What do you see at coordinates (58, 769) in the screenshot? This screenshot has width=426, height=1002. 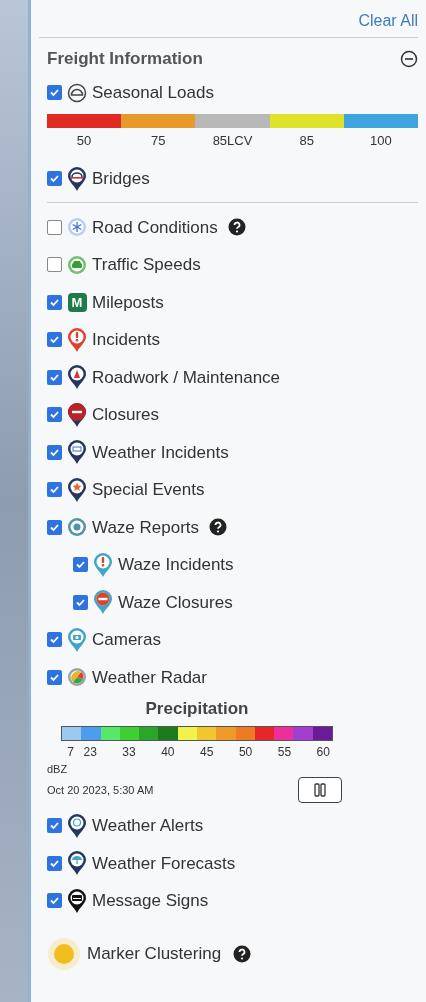 I see `unit-label: dBZ` at bounding box center [58, 769].